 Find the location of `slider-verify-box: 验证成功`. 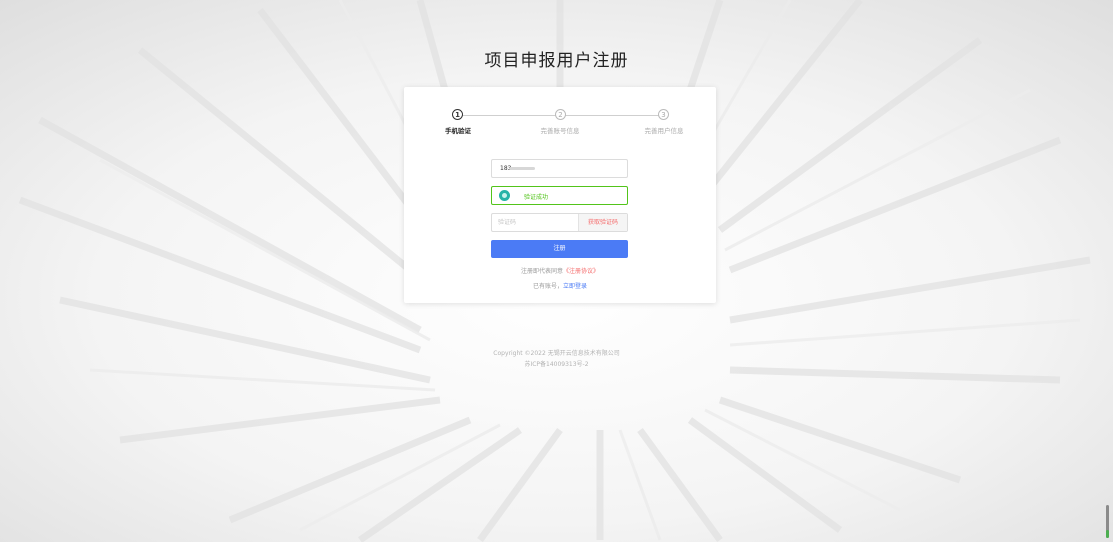

slider-verify-box: 验证成功 is located at coordinates (559, 195).